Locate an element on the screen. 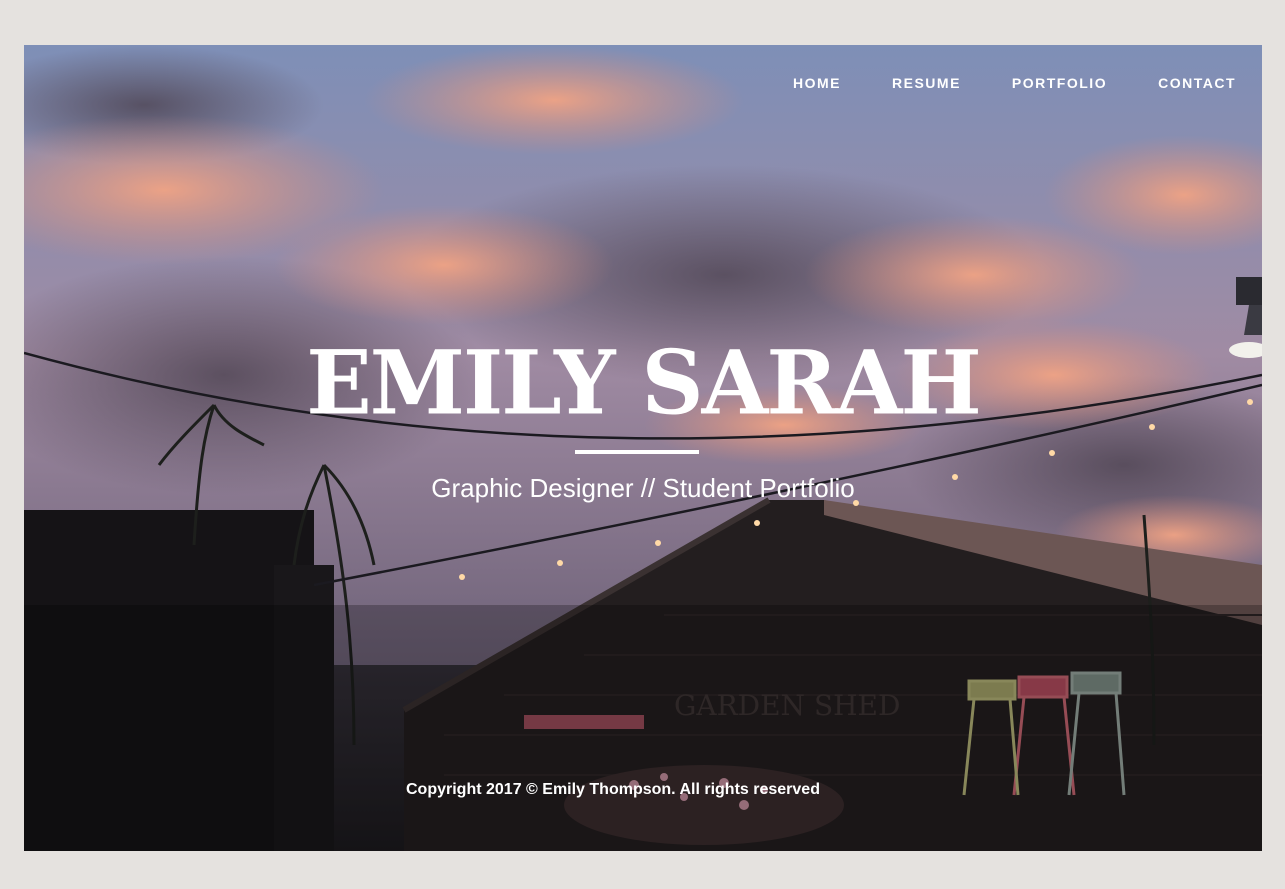 The width and height of the screenshot is (1285, 889). hero-subtitle: Graphic Designer // Student Portfolio is located at coordinates (643, 488).